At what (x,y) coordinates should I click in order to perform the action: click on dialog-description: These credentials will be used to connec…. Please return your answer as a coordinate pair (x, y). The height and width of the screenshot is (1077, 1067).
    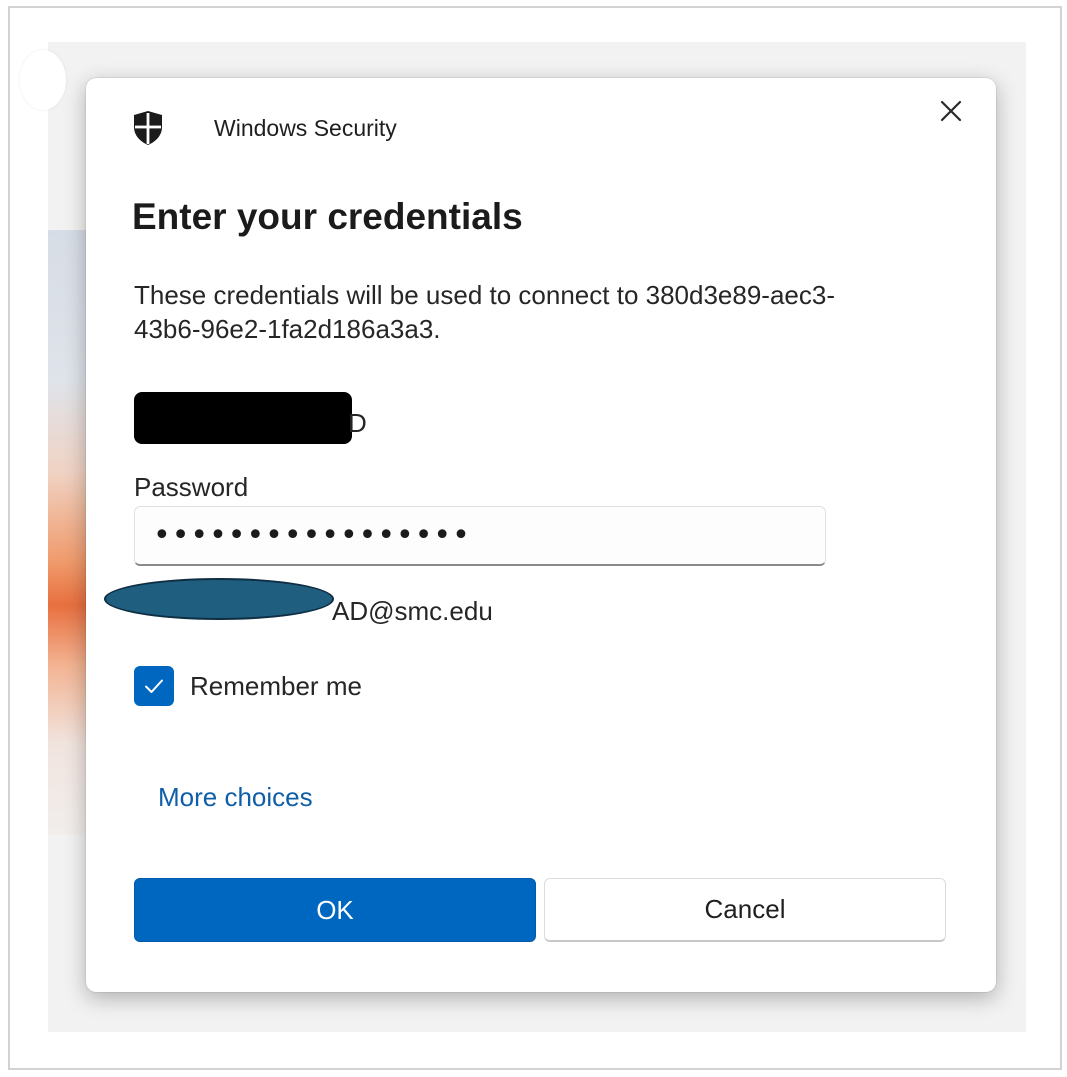
    Looking at the image, I should click on (484, 312).